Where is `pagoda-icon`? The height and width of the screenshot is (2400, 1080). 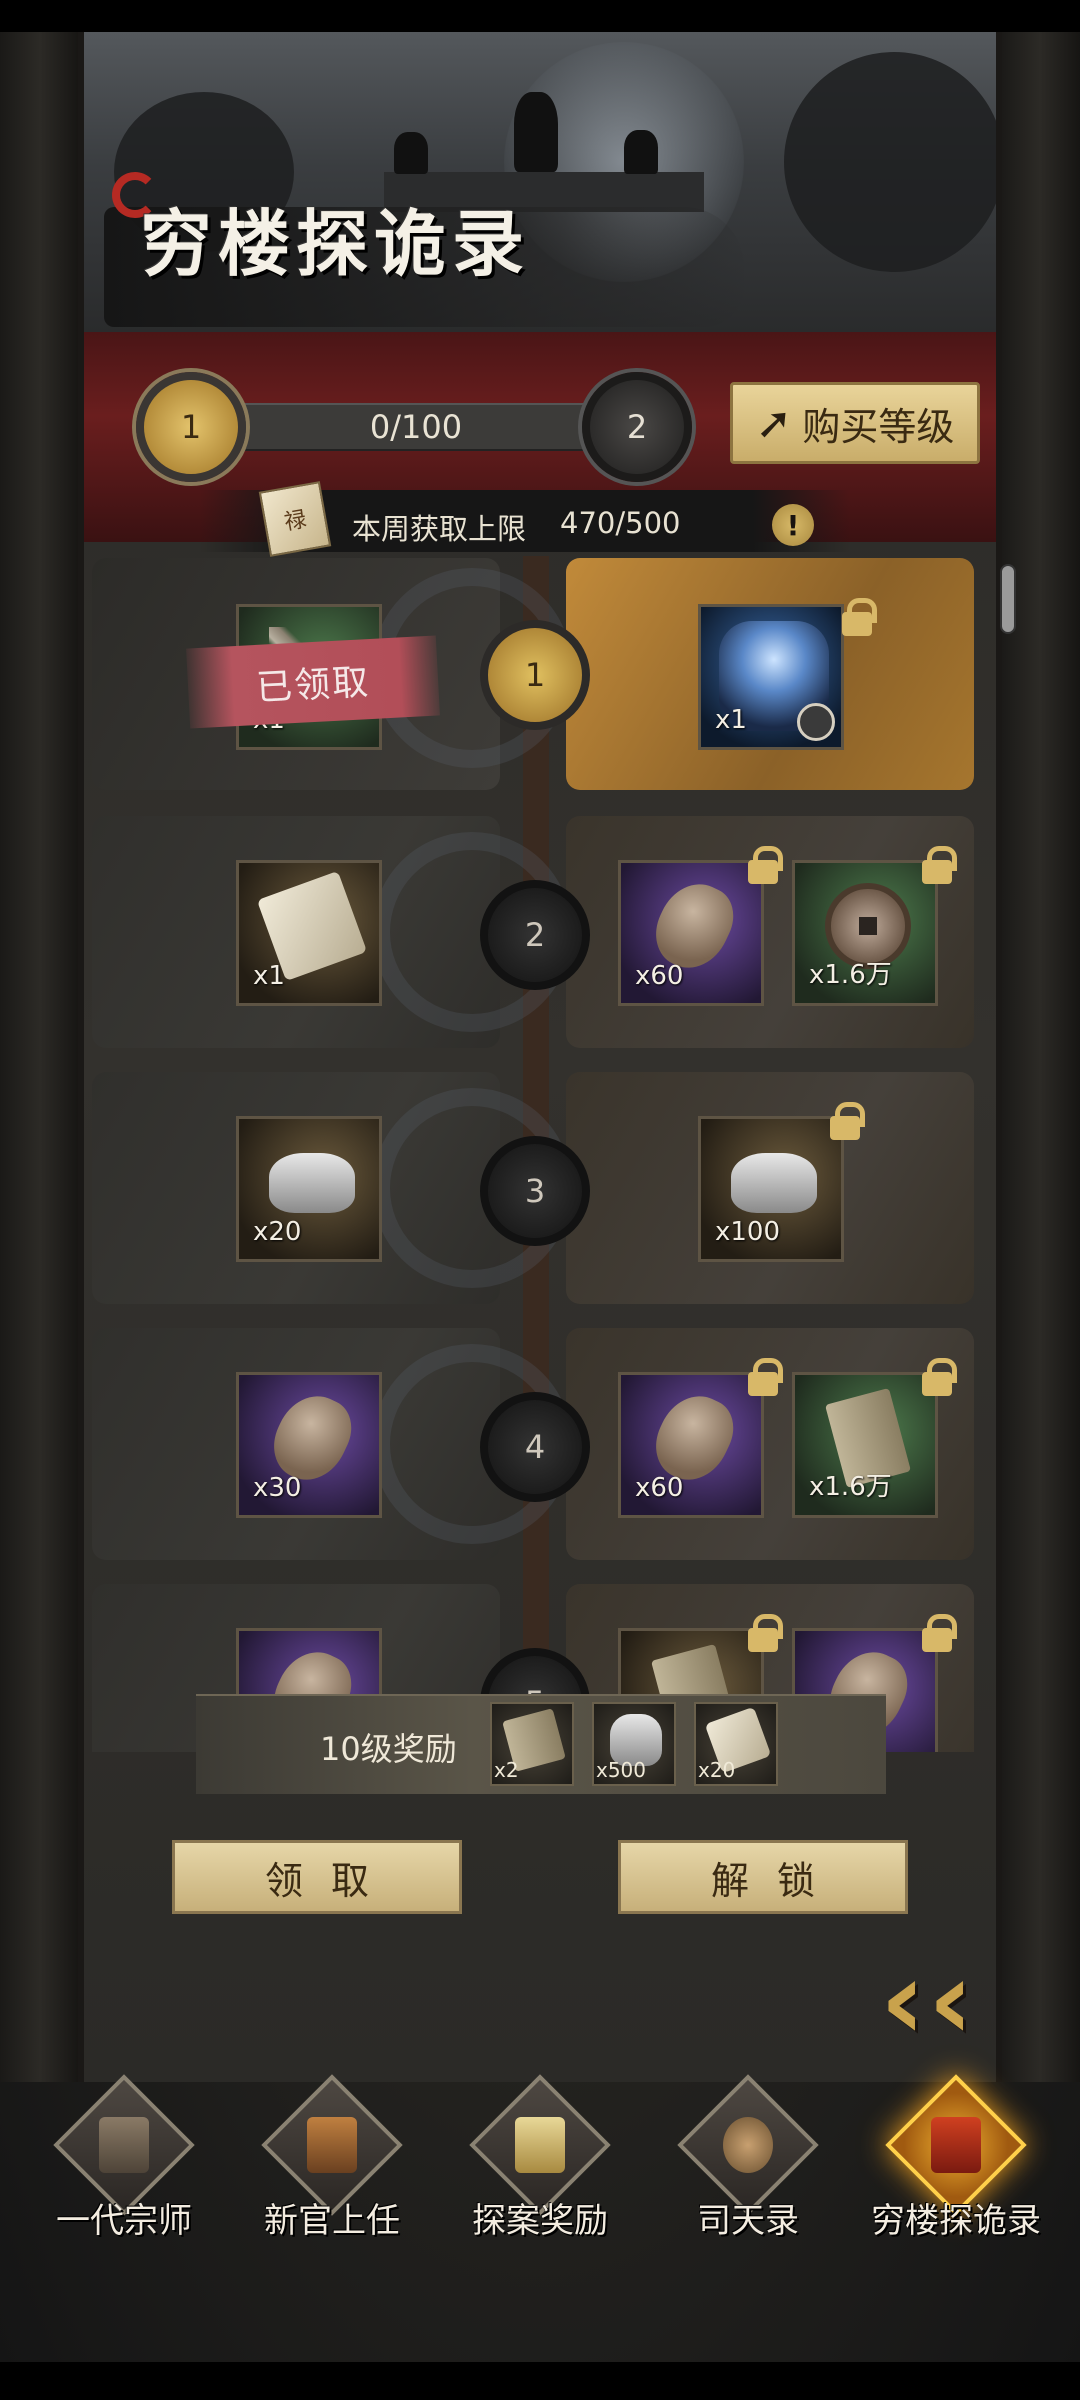 pagoda-icon is located at coordinates (956, 2145).